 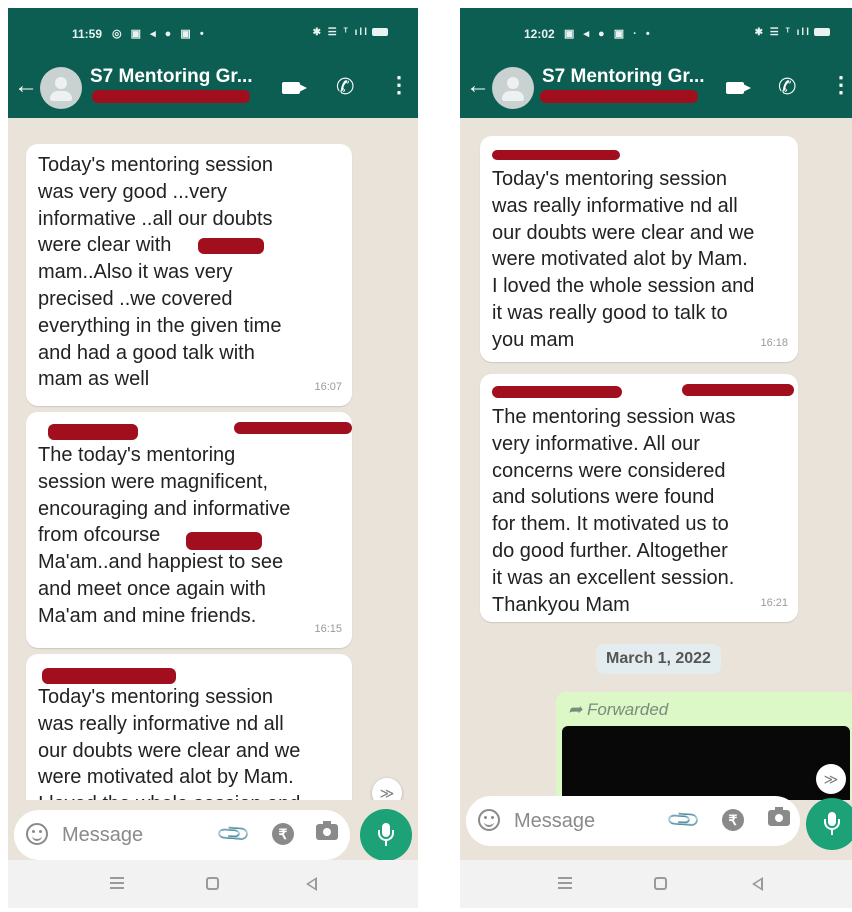 I want to click on forwarded-video-message: ➦ Forwarded, so click(x=704, y=746).